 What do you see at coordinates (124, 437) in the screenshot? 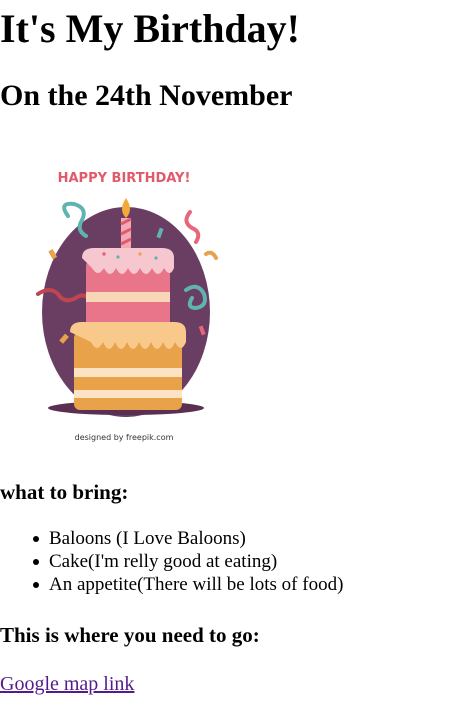
I see `image-credit-text: designed by freepik.com` at bounding box center [124, 437].